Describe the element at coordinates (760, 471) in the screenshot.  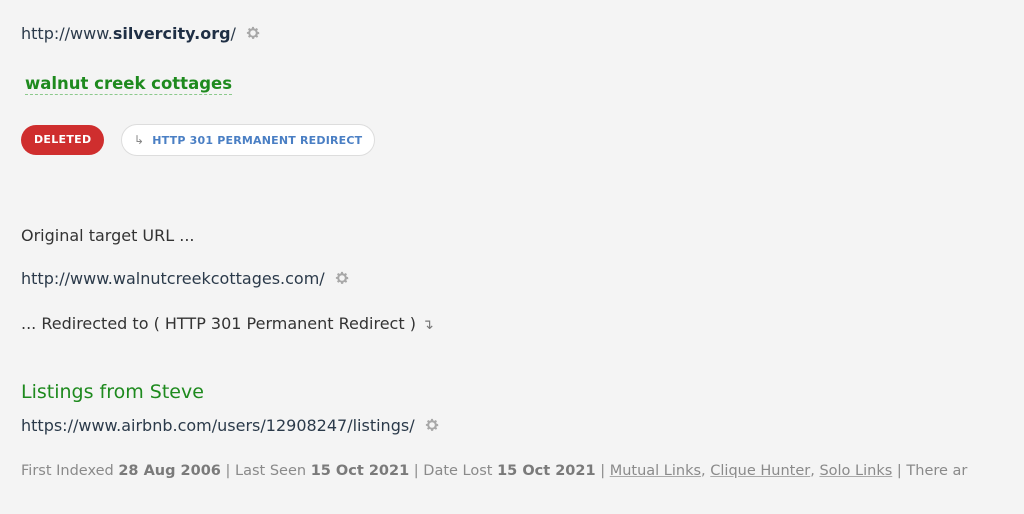
I see `clique-hunter-link: Clique Hunter` at that location.